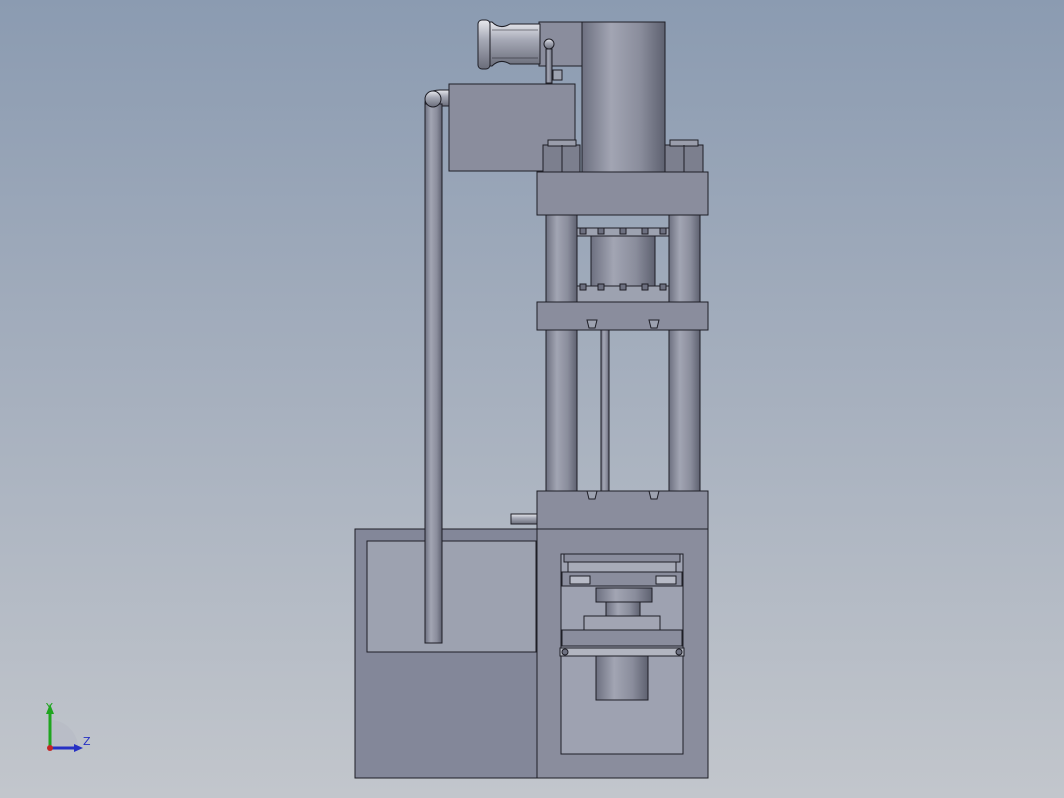 This screenshot has height=798, width=1064. What do you see at coordinates (622, 316) in the screenshot?
I see `slide-plate` at bounding box center [622, 316].